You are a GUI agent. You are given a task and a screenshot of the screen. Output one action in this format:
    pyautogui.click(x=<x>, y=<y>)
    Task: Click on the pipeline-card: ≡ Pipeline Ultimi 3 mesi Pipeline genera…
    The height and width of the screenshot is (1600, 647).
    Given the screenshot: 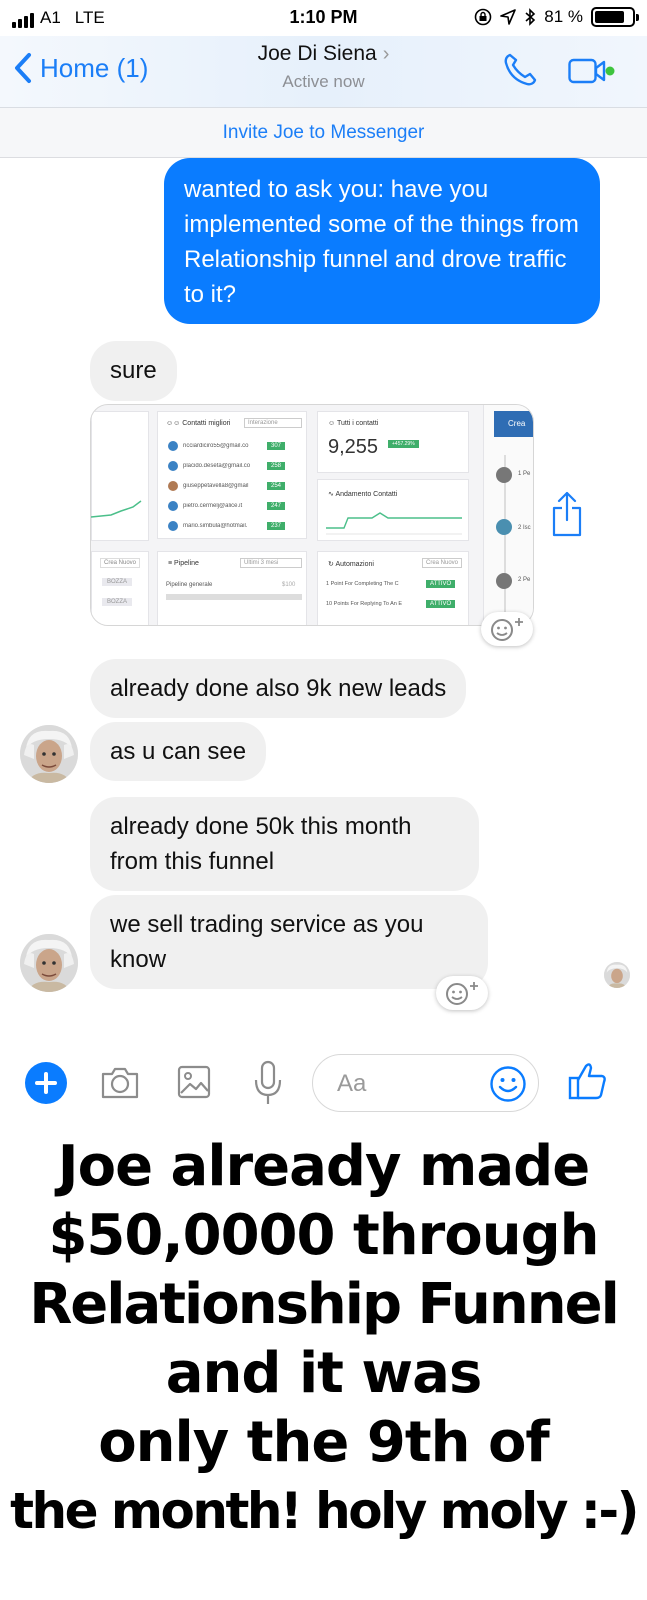 What is the action you would take?
    pyautogui.click(x=232, y=588)
    